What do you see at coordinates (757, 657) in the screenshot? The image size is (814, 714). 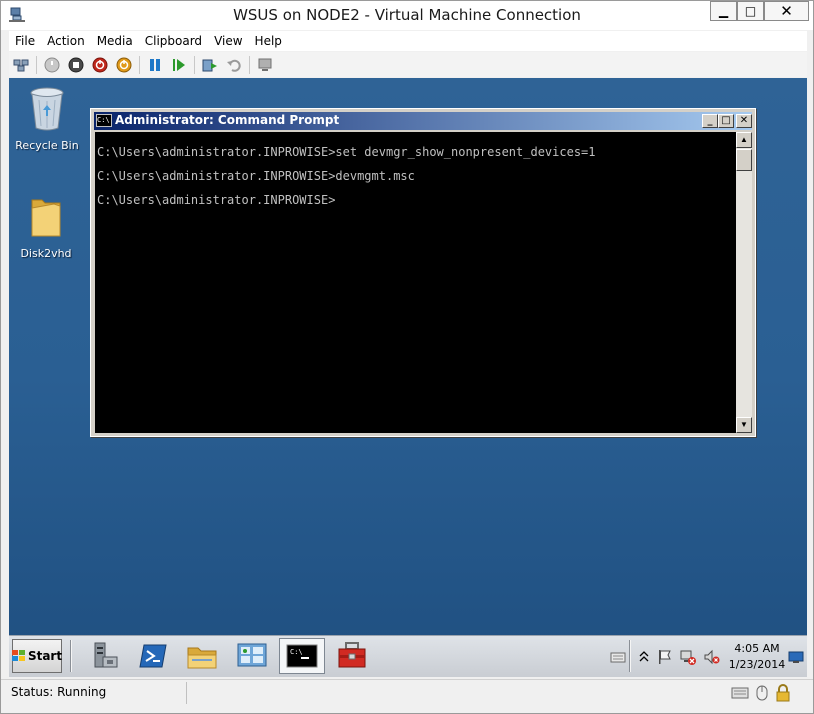 I see `system-clock: 4:05 AM 1/23/2014` at bounding box center [757, 657].